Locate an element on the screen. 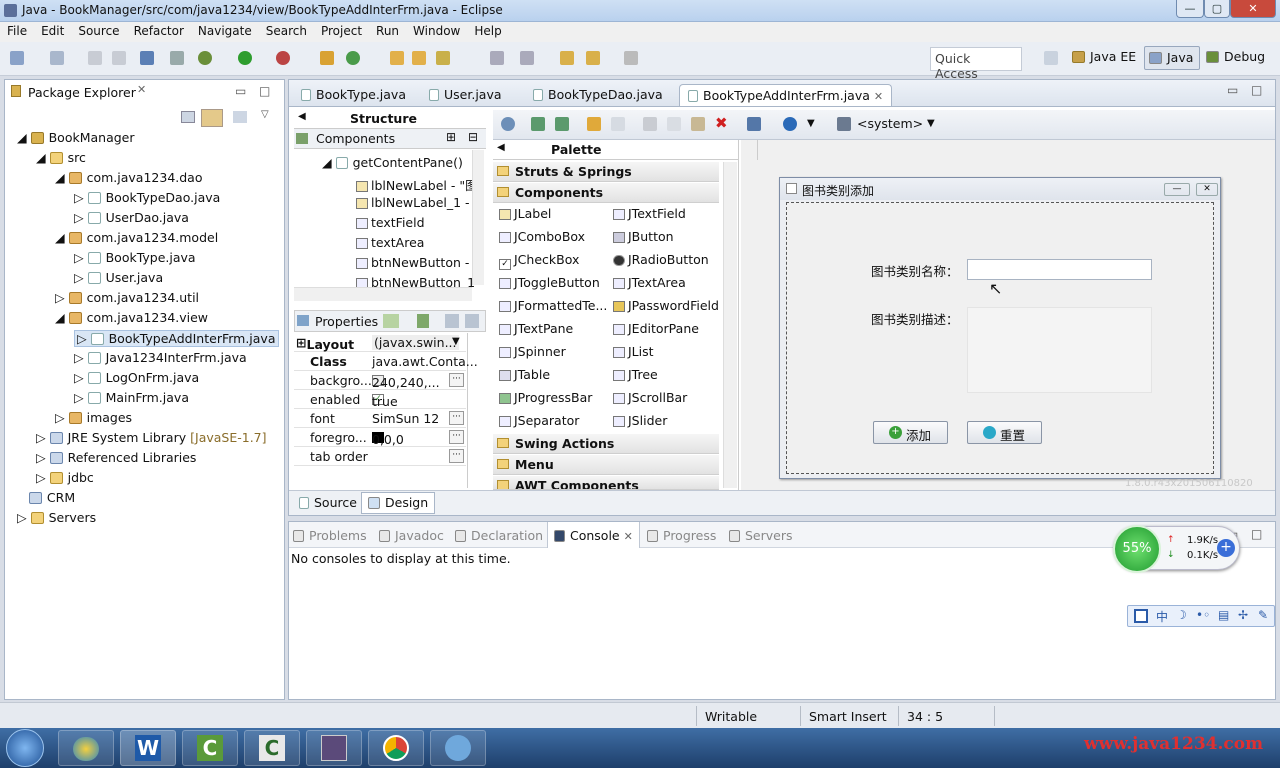 The height and width of the screenshot is (768, 1280). quick-access-input: Quick Access is located at coordinates (976, 64).